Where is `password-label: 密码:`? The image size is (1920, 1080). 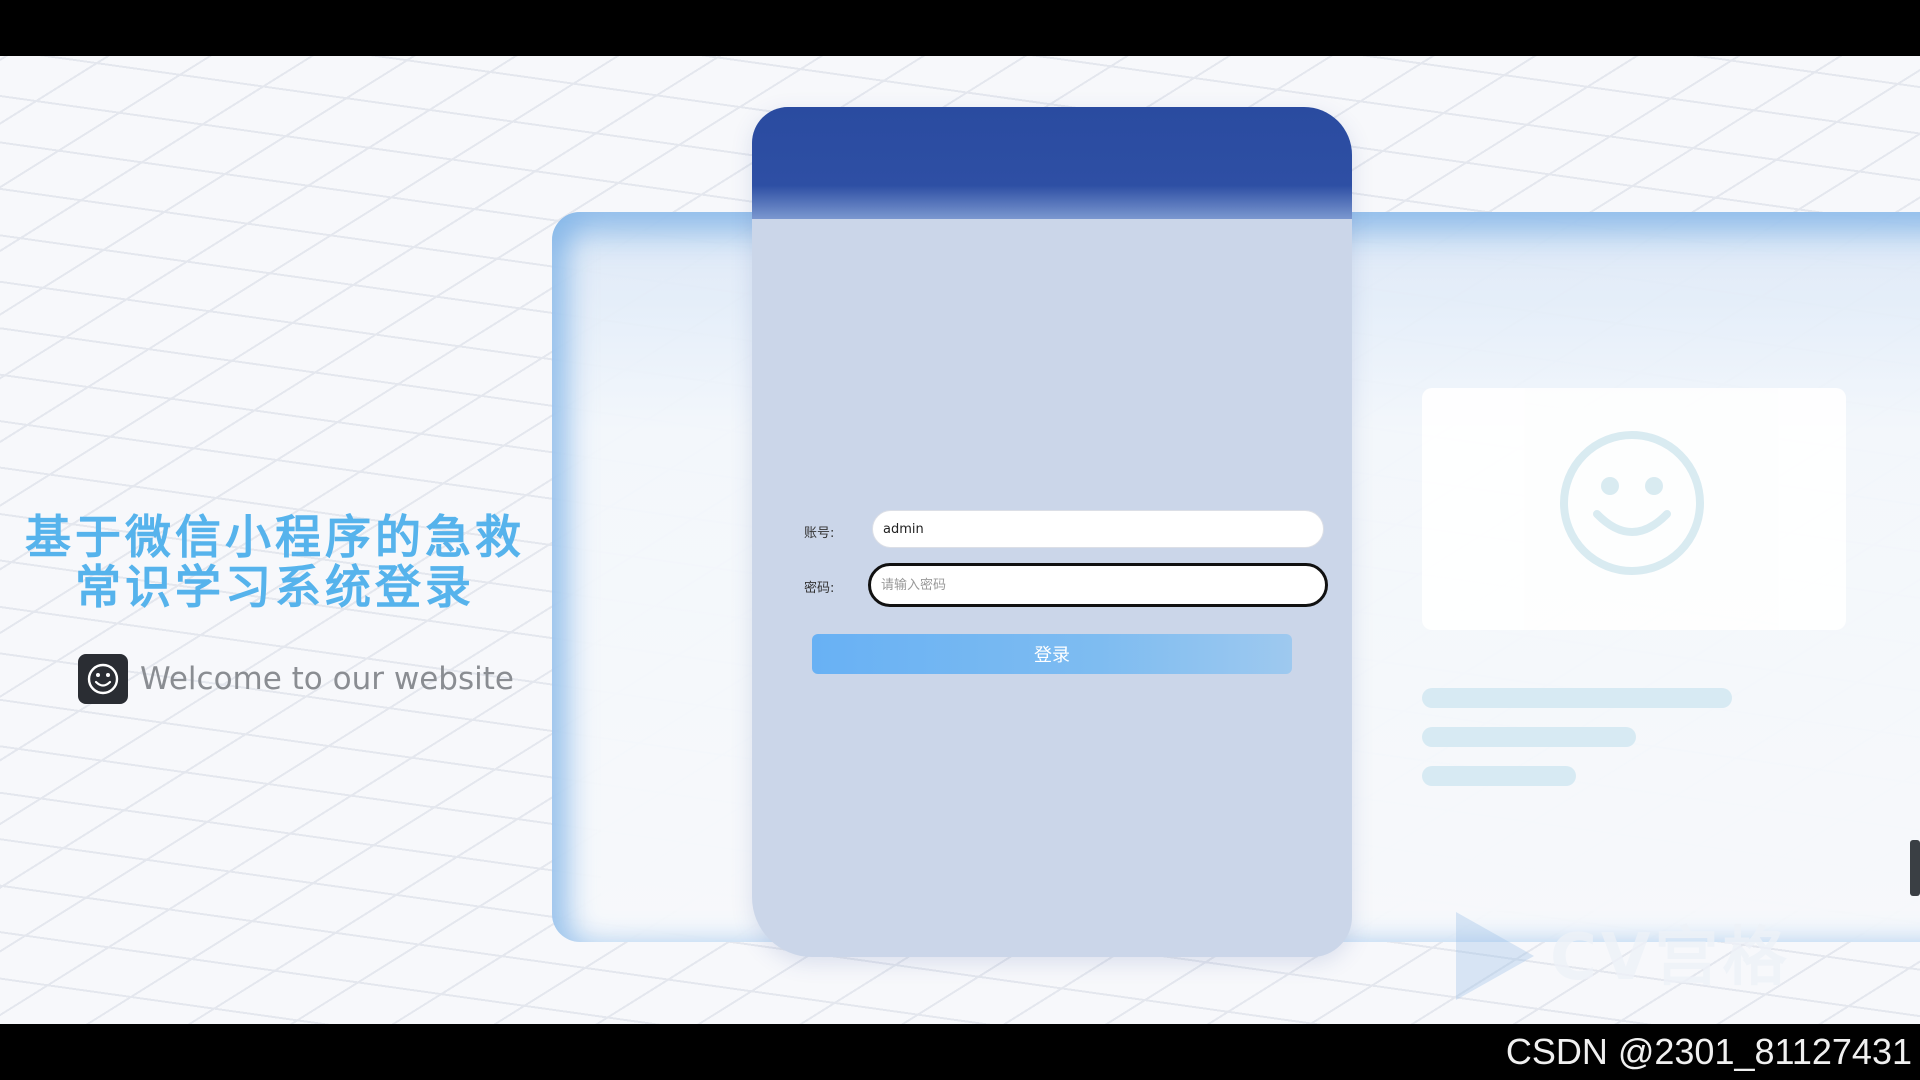
password-label: 密码: is located at coordinates (819, 588).